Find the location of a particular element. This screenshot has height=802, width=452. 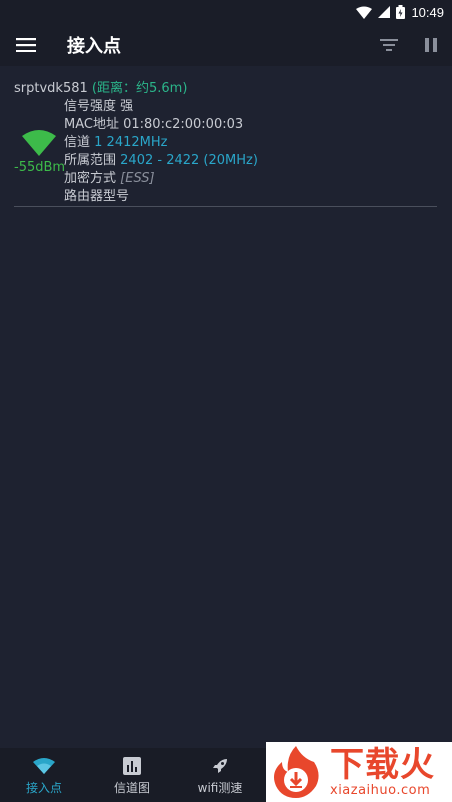

channel-label: 信道 is located at coordinates (77, 142).